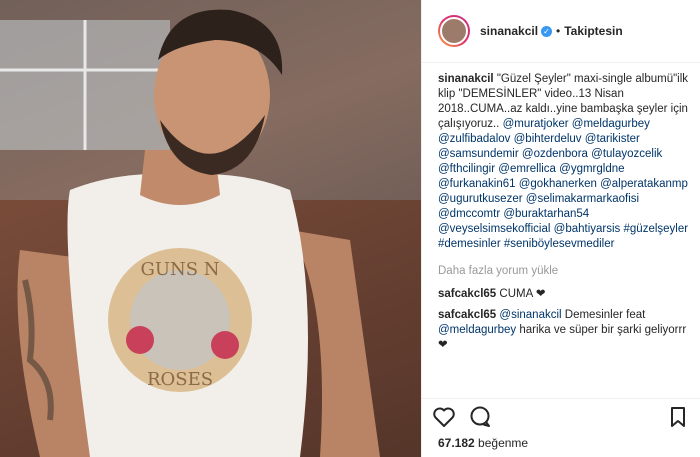 This screenshot has width=700, height=457. I want to click on likes-number: 67.182, so click(456, 443).